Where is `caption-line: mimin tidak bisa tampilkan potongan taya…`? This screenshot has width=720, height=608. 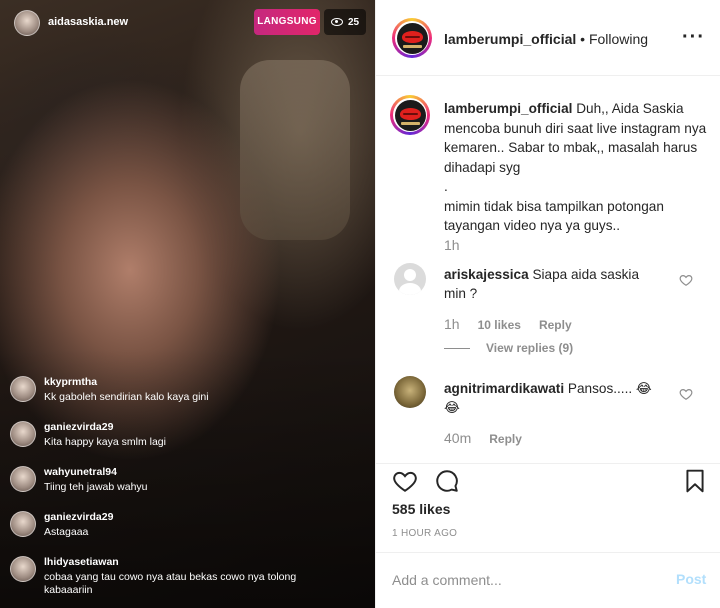 caption-line: mimin tidak bisa tampilkan potongan taya… is located at coordinates (554, 216).